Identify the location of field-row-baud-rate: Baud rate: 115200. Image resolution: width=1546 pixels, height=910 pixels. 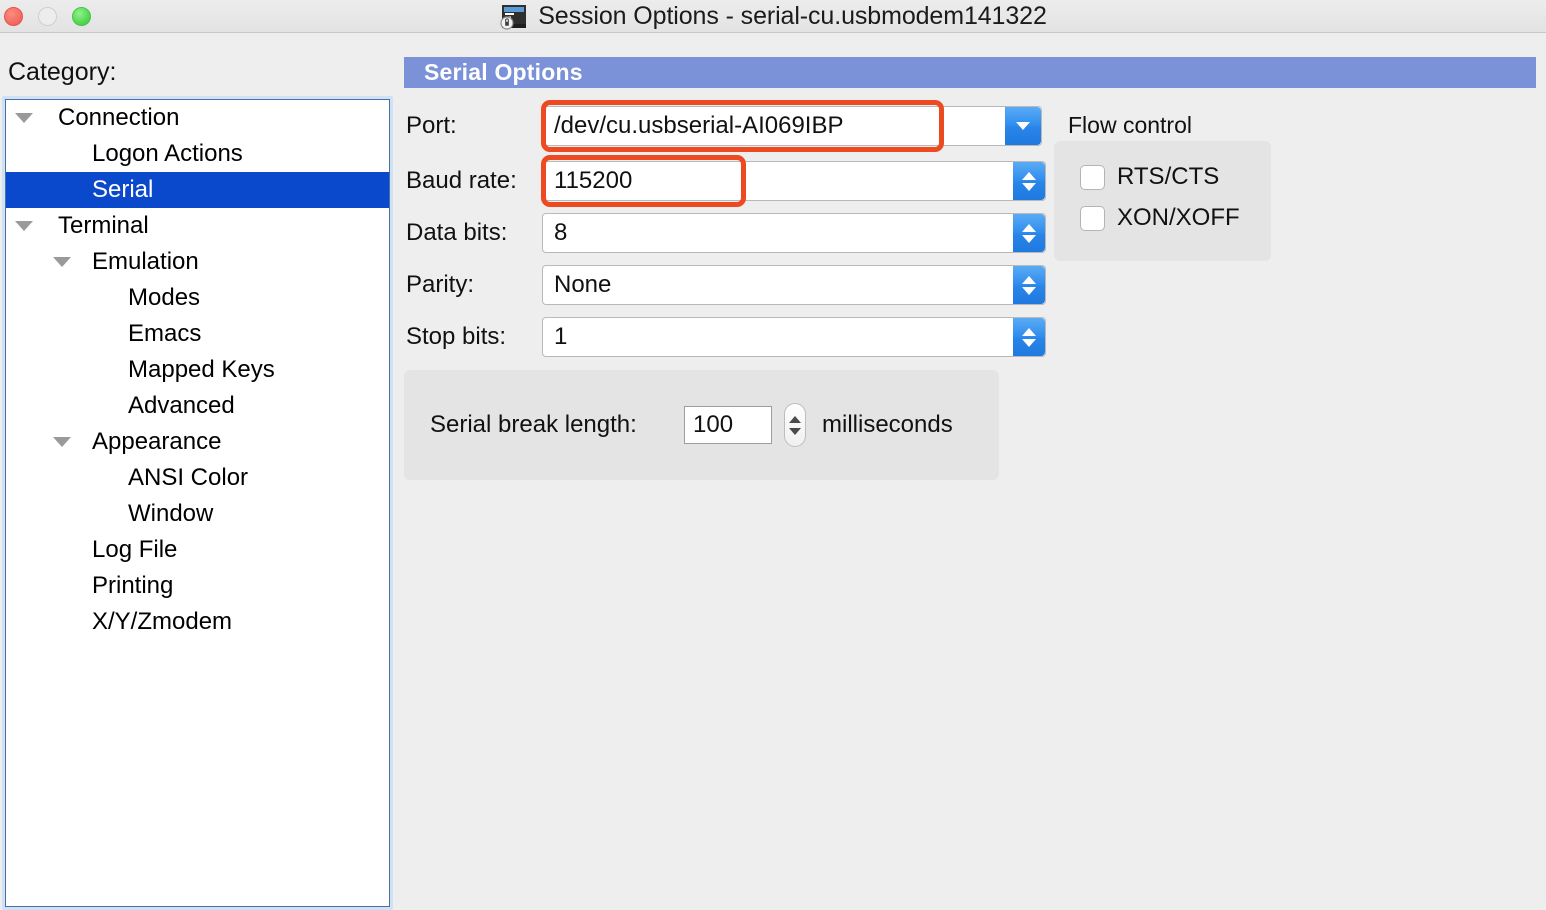
(725, 181).